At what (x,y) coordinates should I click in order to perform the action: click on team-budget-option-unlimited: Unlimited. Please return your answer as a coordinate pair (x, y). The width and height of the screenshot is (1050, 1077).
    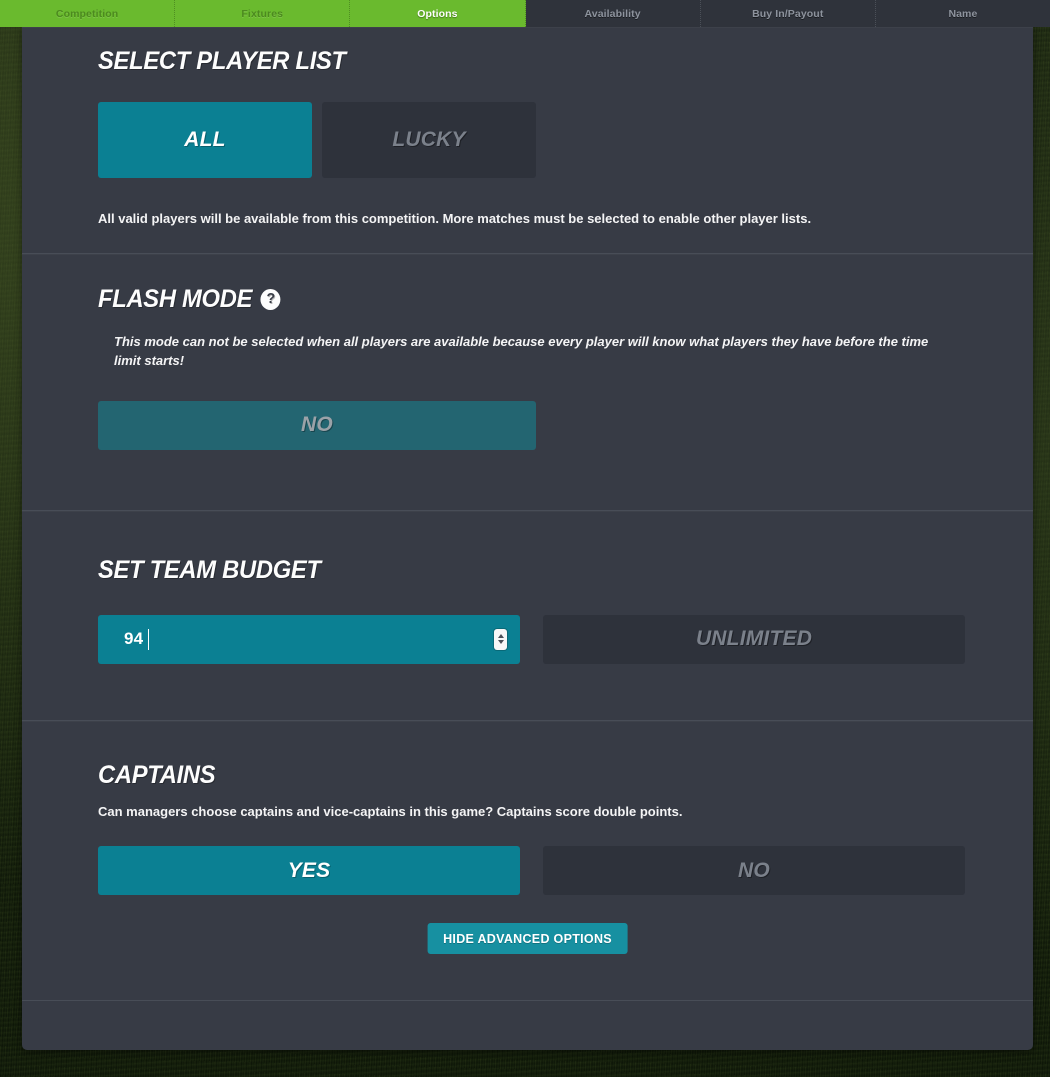
    Looking at the image, I should click on (754, 639).